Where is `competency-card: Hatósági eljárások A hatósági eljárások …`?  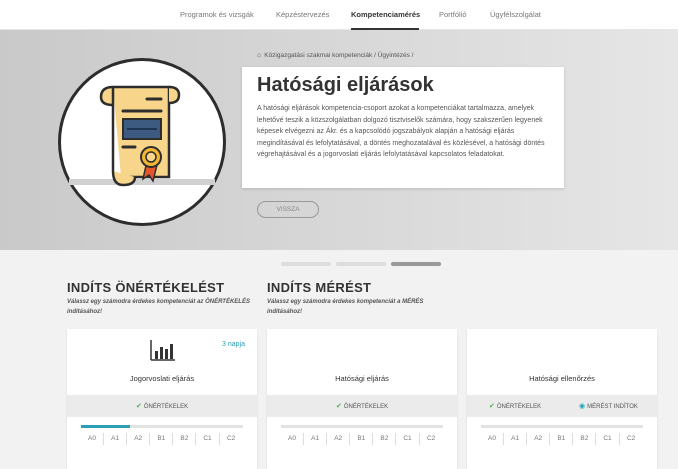 competency-card: Hatósági eljárások A hatósági eljárások … is located at coordinates (403, 127).